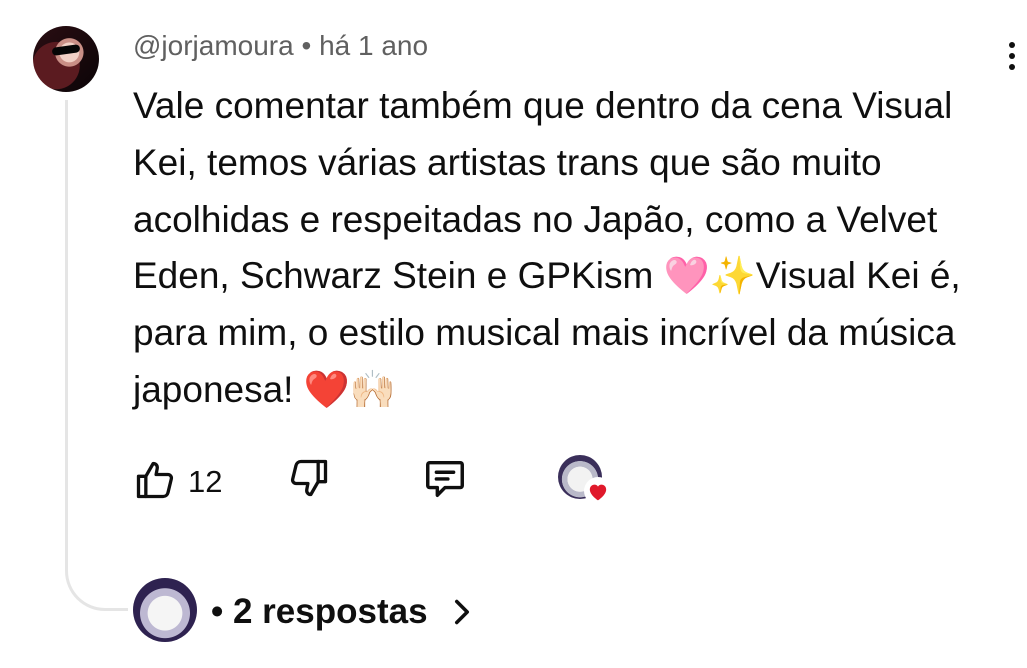 The image size is (1027, 668). I want to click on reply-button, so click(446, 481).